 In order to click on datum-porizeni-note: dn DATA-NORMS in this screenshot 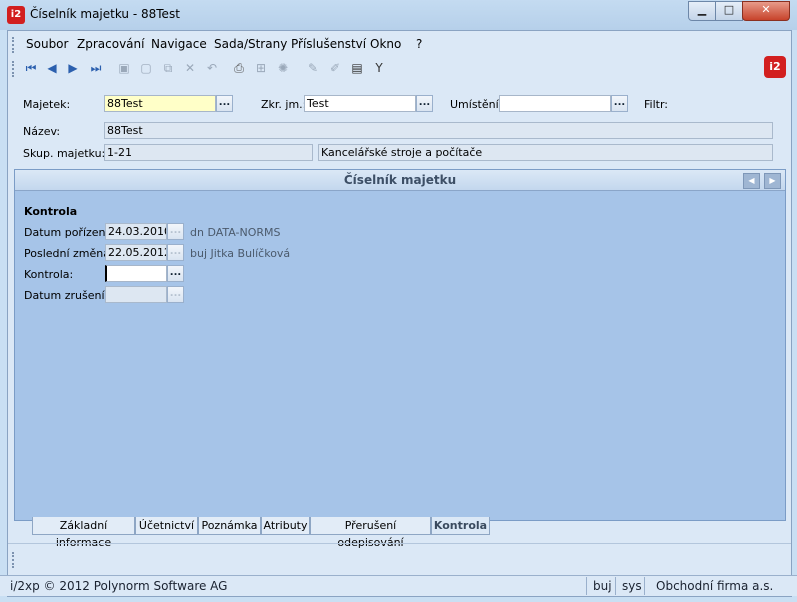, I will do `click(235, 232)`.